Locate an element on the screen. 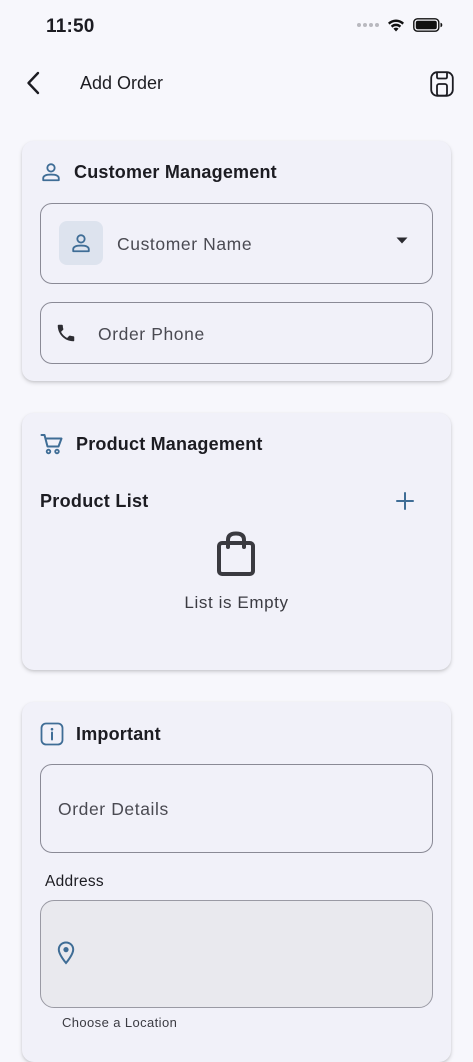  product-card-header: Product Management is located at coordinates (151, 444).